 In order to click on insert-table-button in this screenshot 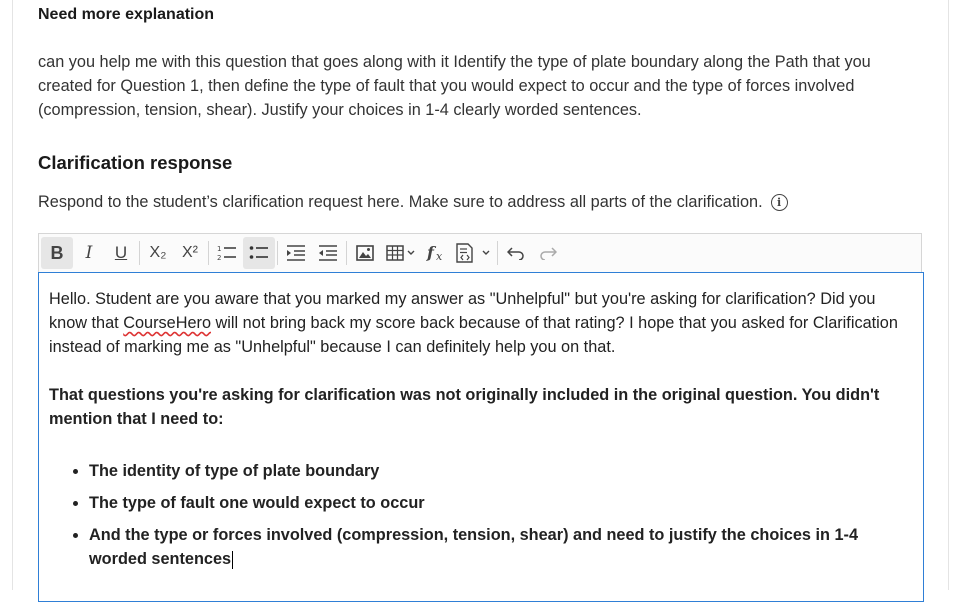, I will do `click(401, 253)`.